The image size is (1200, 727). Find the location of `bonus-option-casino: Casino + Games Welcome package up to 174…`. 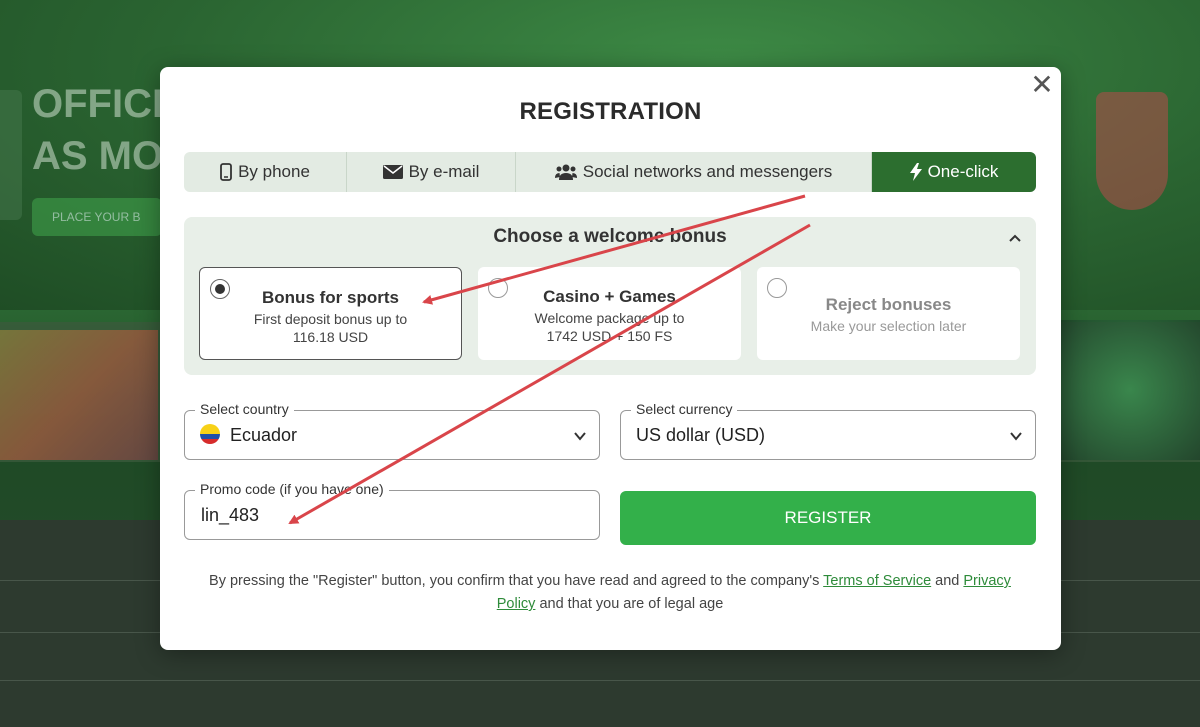

bonus-option-casino: Casino + Games Welcome package up to 174… is located at coordinates (609, 313).